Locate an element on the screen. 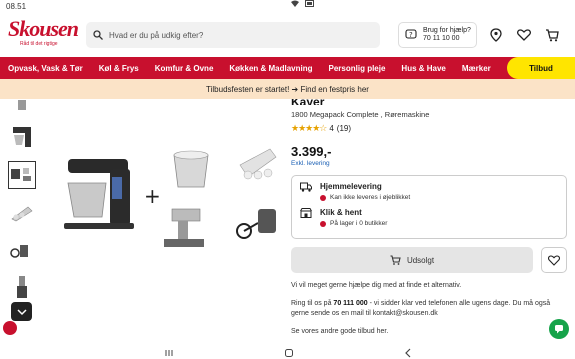  logo-tagline: Råd til det rigtige is located at coordinates (39, 43).